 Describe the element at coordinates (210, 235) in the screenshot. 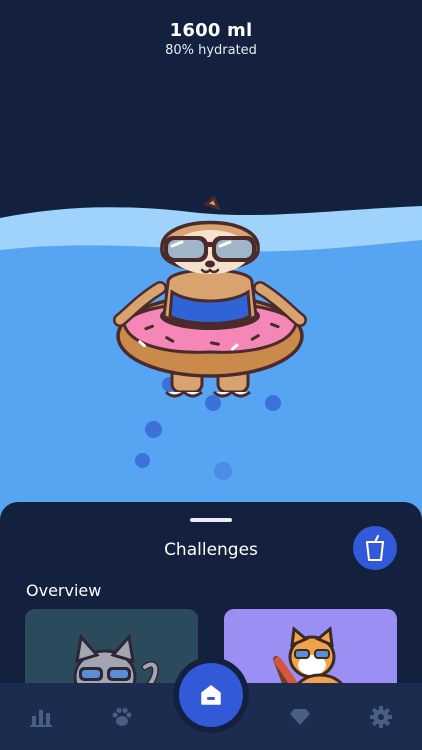

I see `sloth-head` at that location.